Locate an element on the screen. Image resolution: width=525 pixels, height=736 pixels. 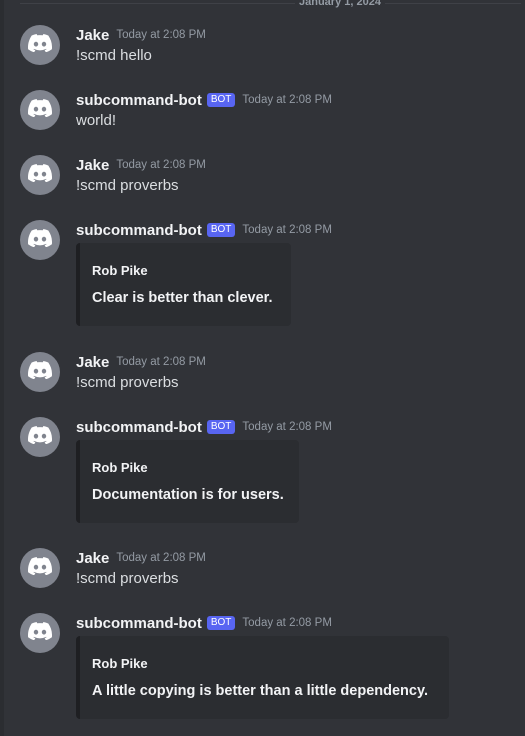
date-divider: January 1, 2024 is located at coordinates (270, 4).